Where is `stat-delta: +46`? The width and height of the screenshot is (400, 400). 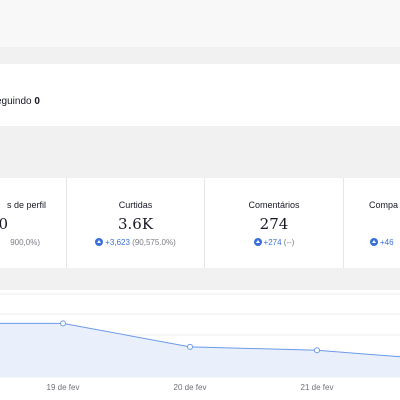 stat-delta: +46 is located at coordinates (372, 242).